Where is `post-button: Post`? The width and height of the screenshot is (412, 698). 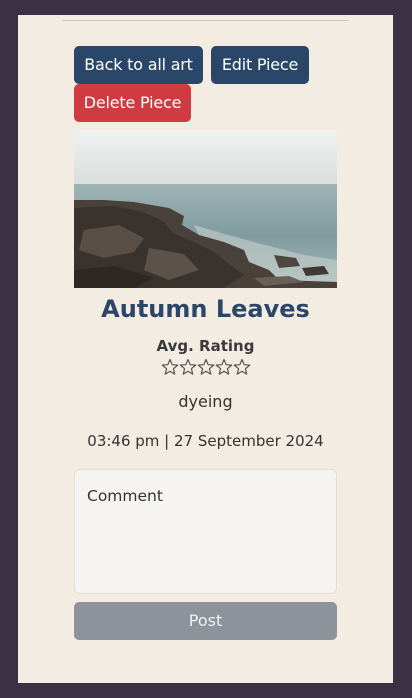 post-button: Post is located at coordinates (205, 621).